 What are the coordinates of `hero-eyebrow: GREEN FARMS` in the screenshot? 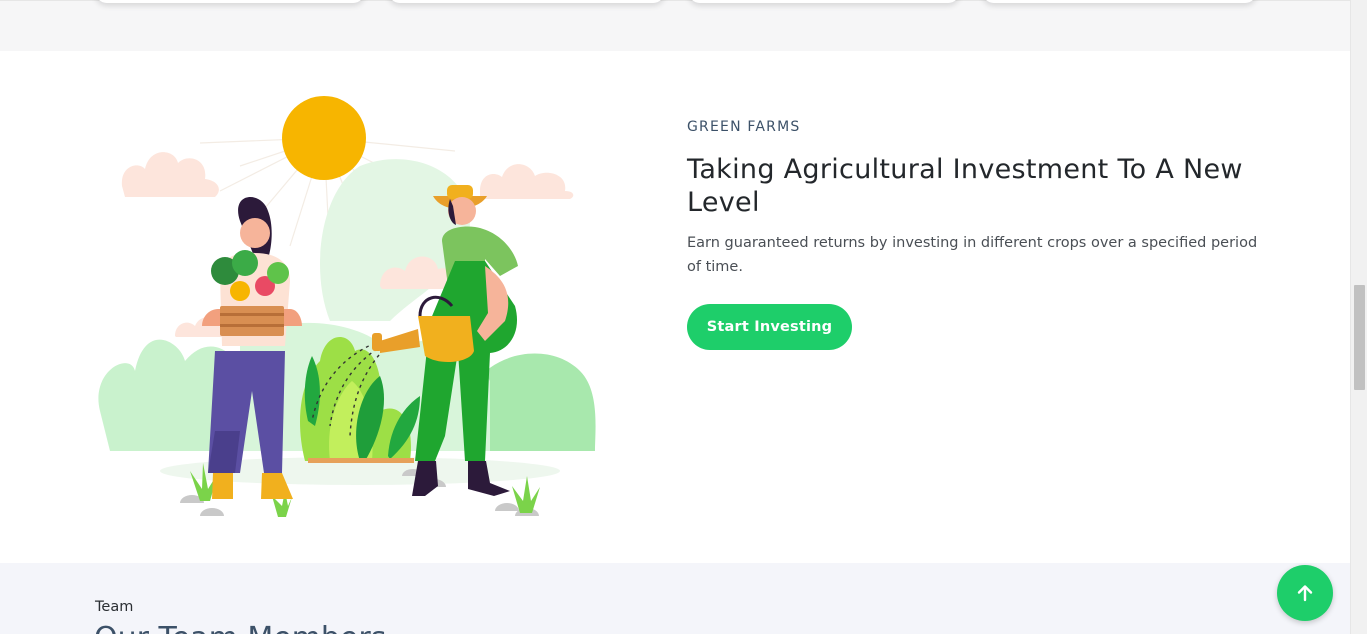 It's located at (744, 127).